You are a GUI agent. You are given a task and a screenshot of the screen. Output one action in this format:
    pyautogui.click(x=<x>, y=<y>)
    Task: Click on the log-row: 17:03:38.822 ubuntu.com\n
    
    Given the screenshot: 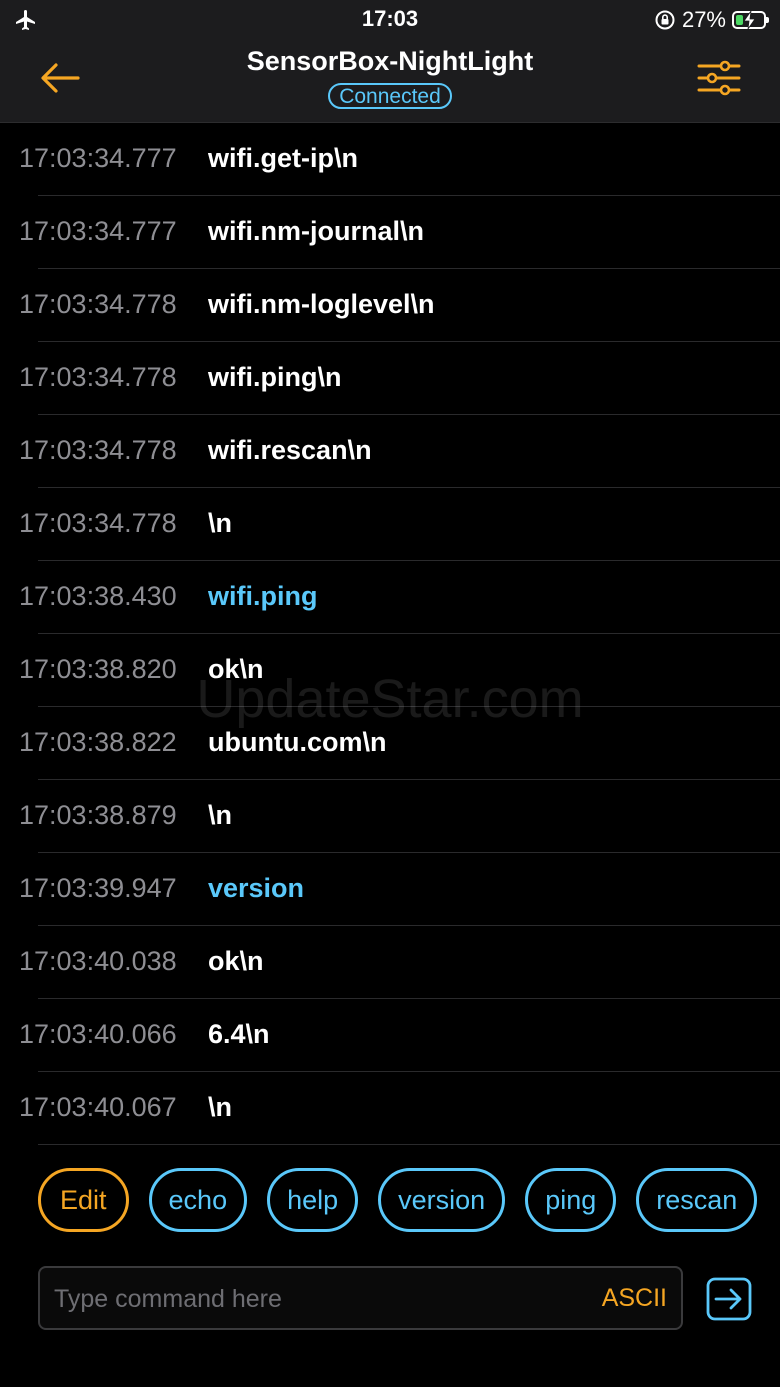 What is the action you would take?
    pyautogui.click(x=399, y=743)
    